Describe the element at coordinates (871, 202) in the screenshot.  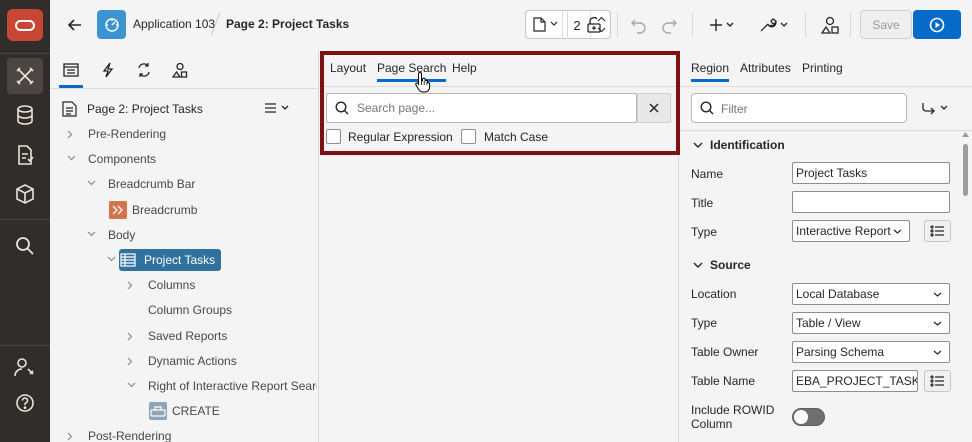
I see `title-field` at that location.